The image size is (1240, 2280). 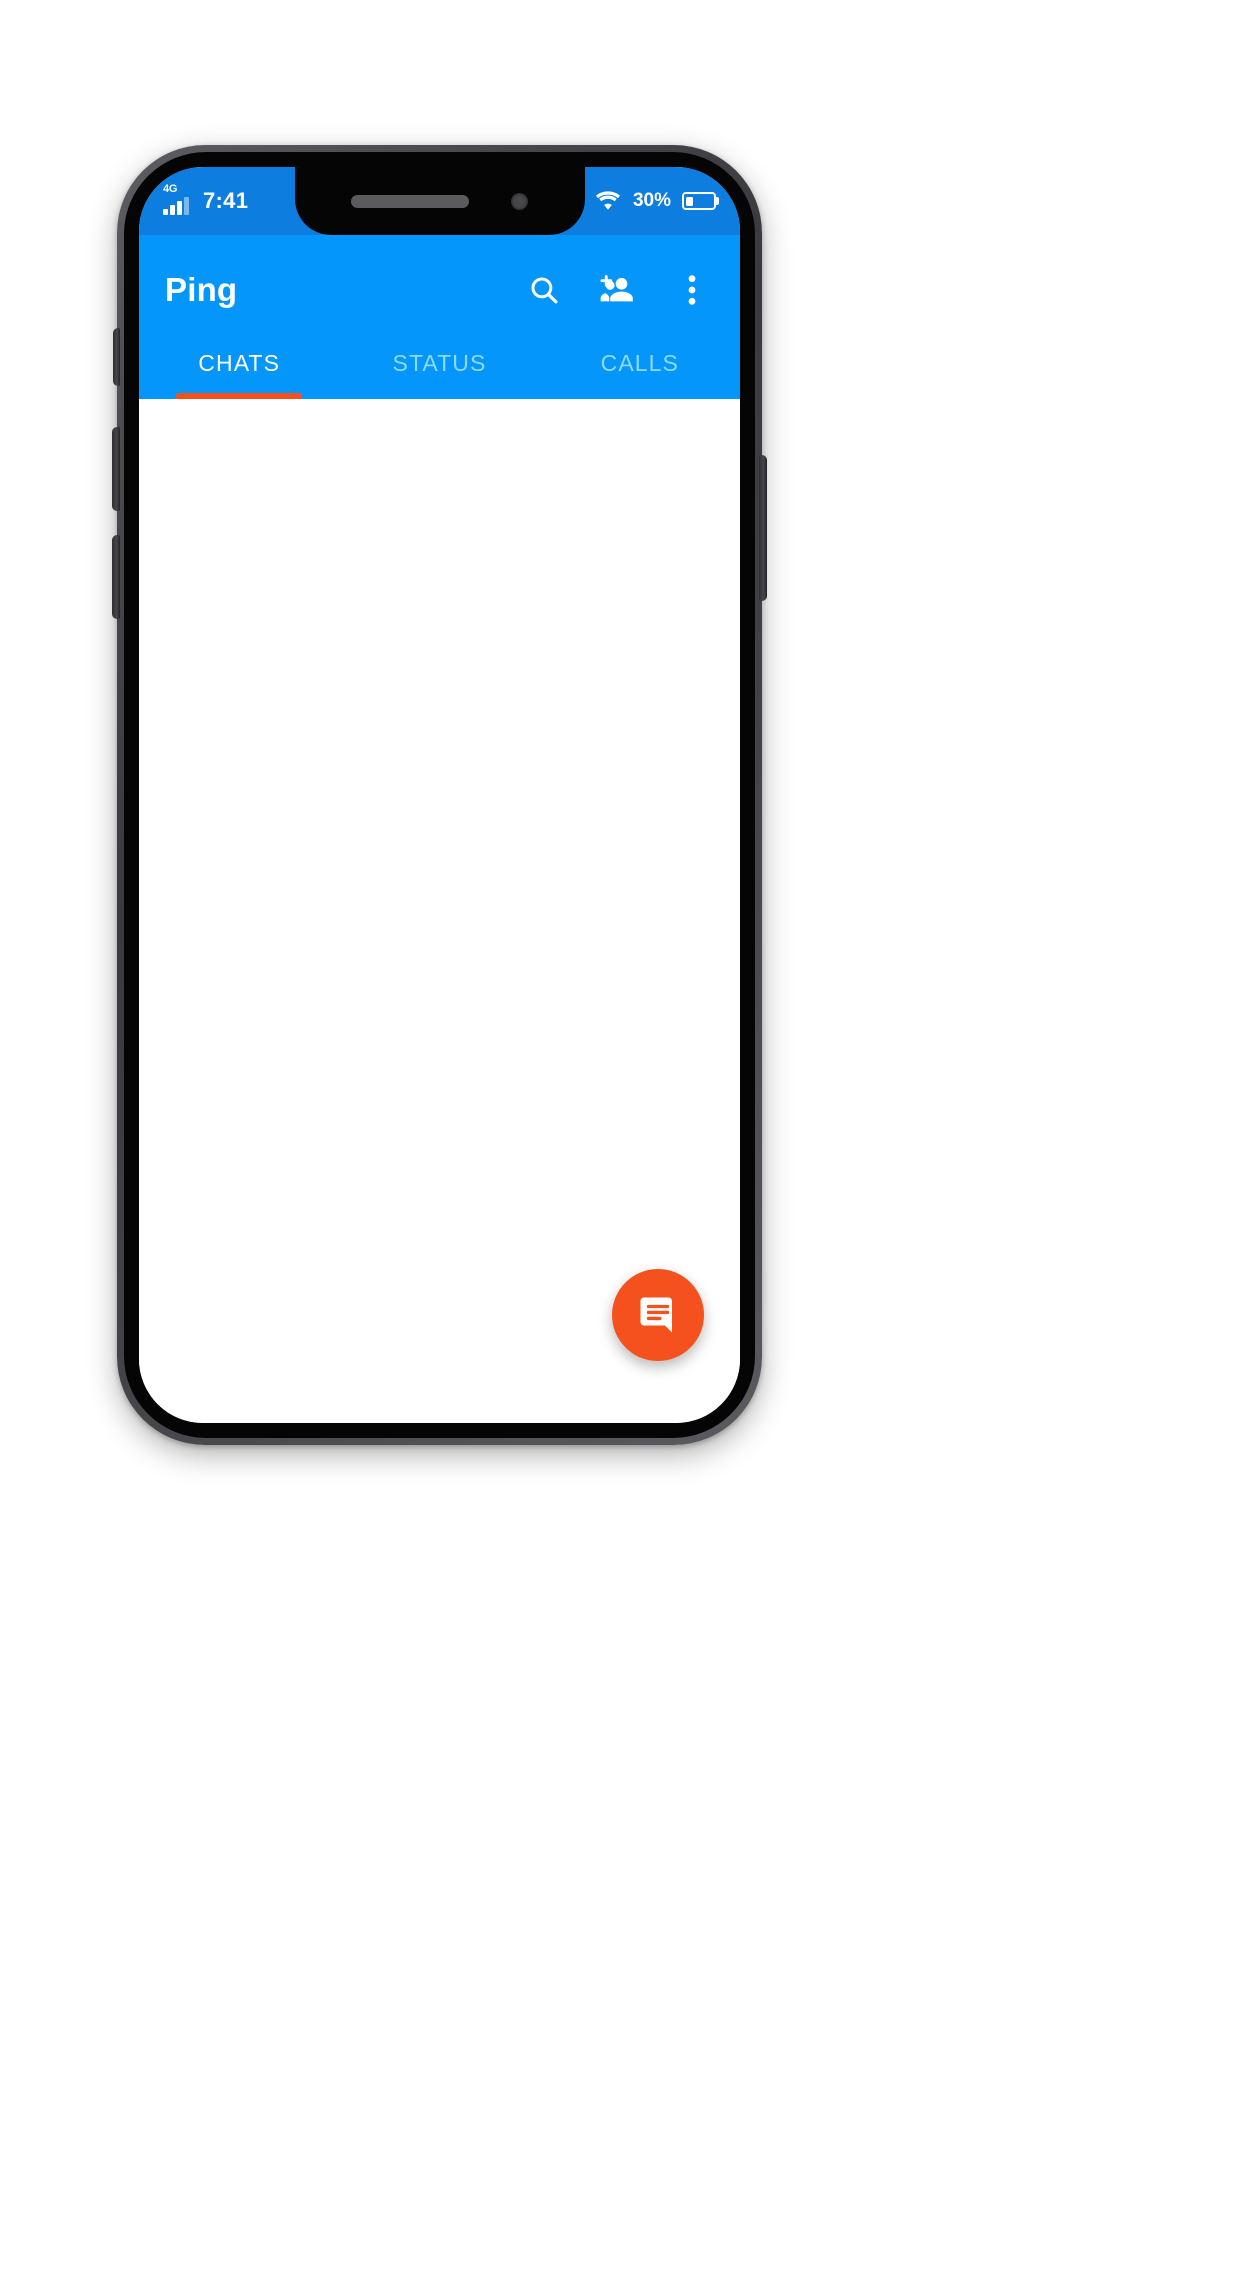 I want to click on tab-status: STATUS, so click(x=439, y=363).